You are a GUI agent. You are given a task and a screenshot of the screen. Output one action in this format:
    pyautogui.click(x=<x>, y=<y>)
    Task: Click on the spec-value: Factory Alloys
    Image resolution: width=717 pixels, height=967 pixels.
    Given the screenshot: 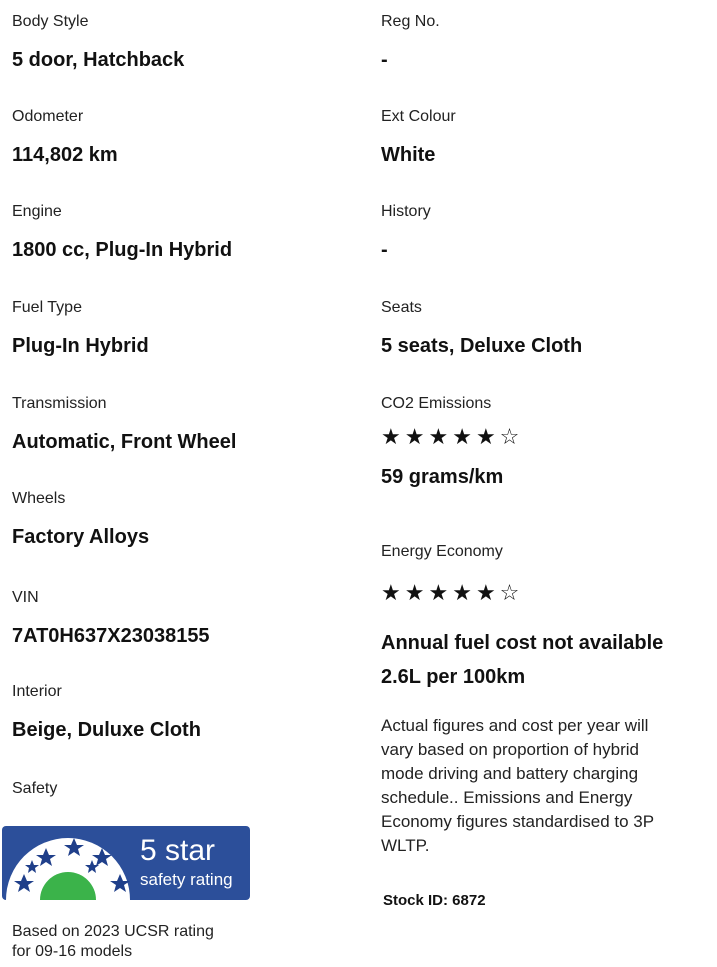 What is the action you would take?
    pyautogui.click(x=81, y=537)
    